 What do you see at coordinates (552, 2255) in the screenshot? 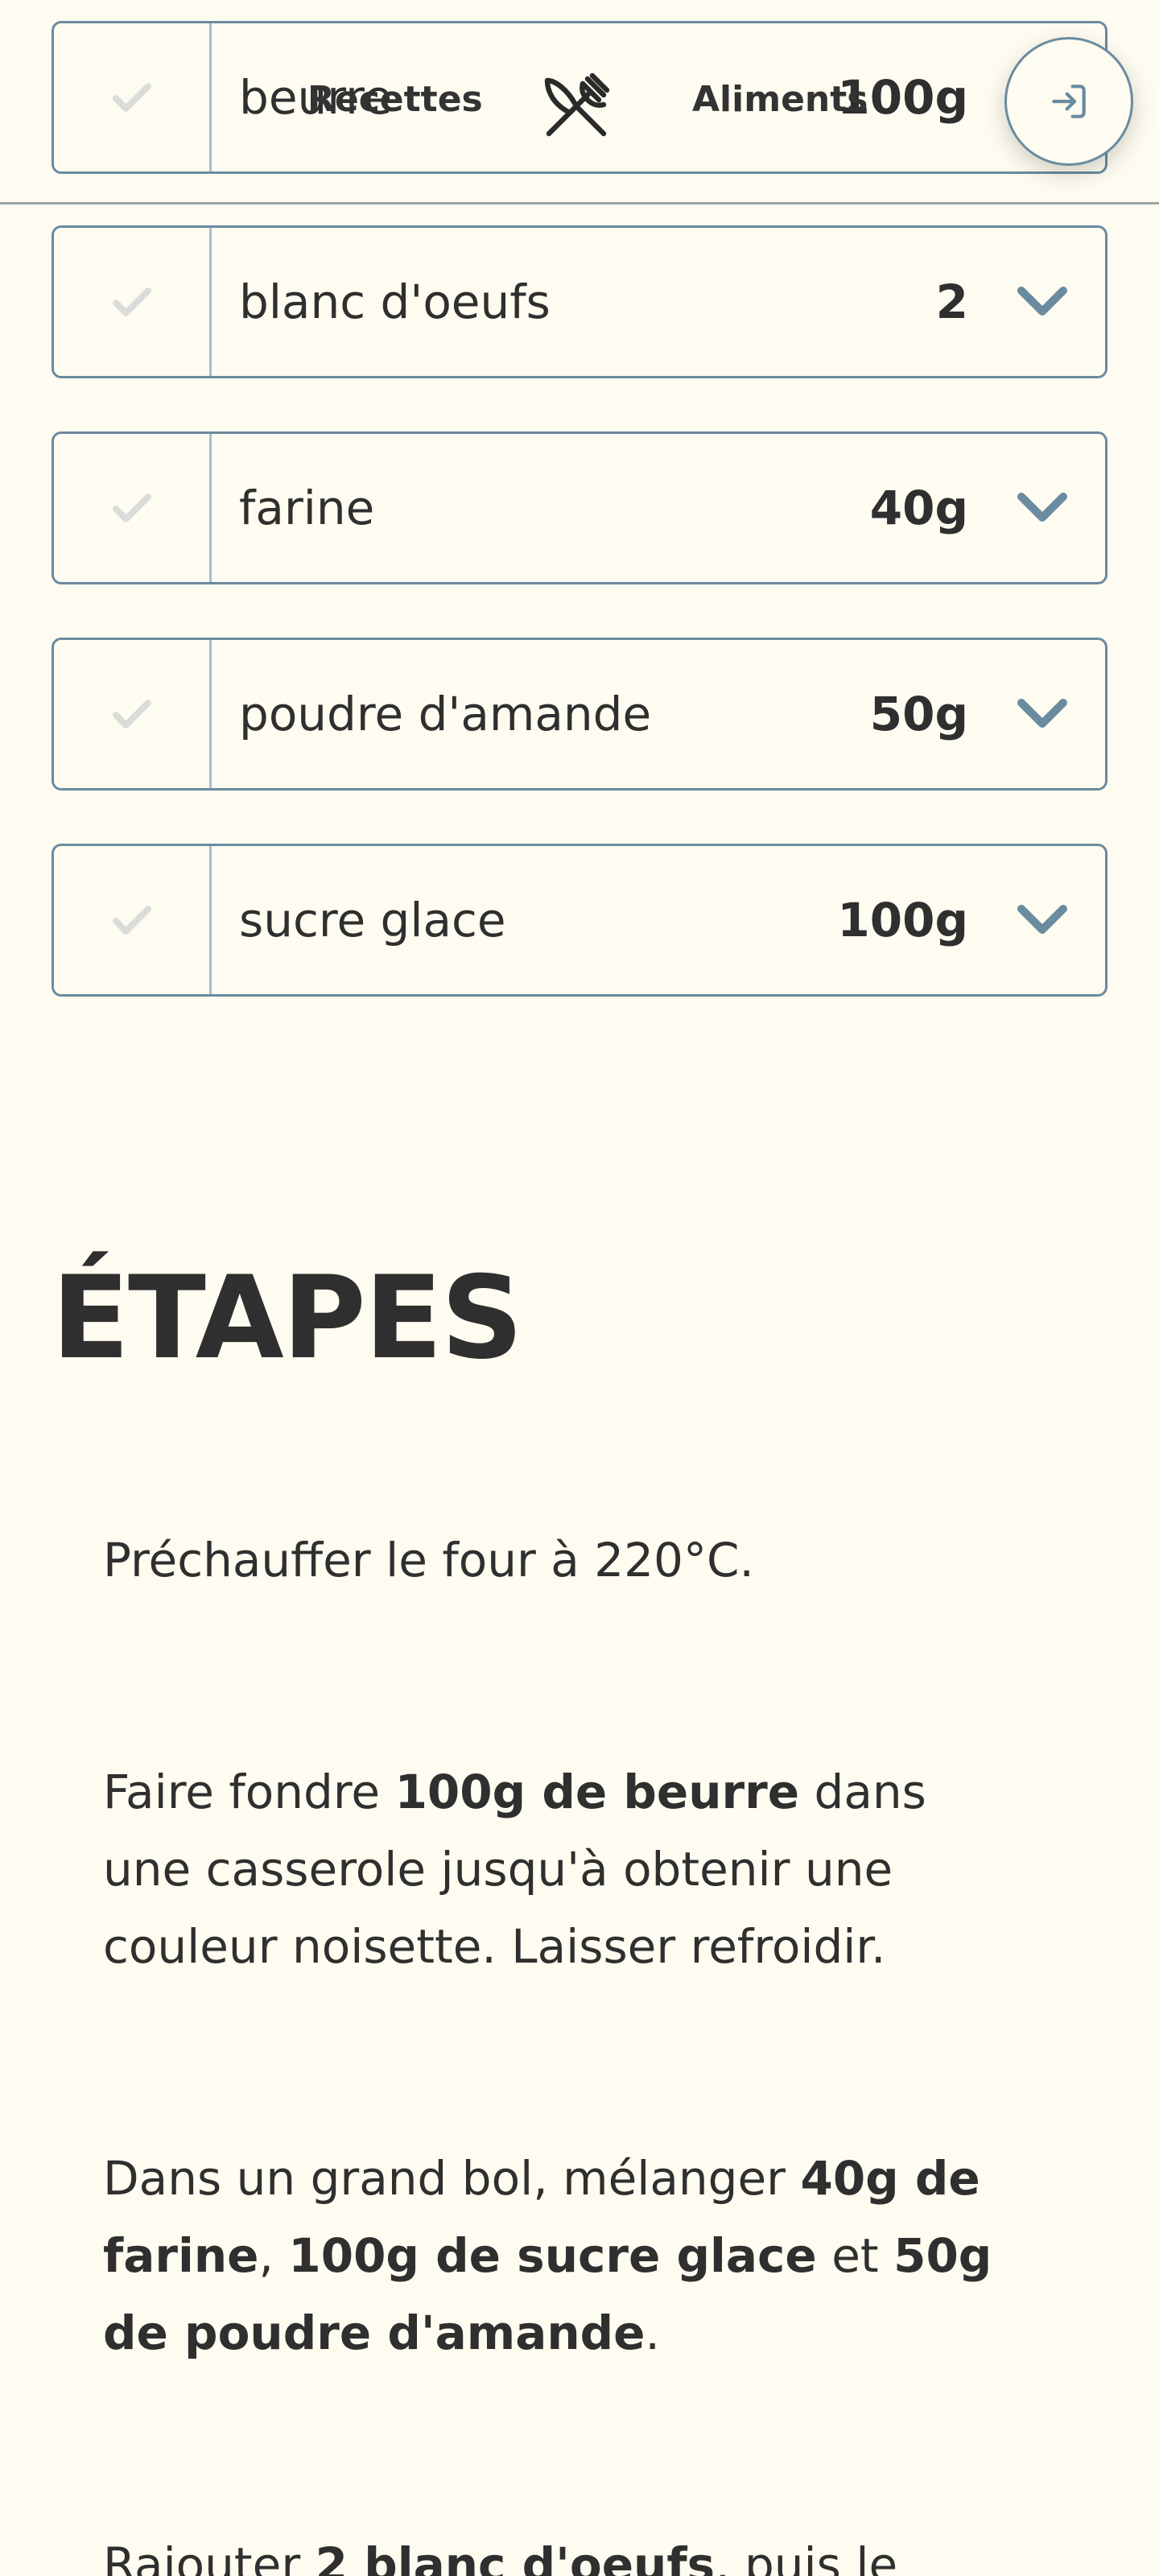
I see `step-ingredient-highlight: 100g de sucre glace` at bounding box center [552, 2255].